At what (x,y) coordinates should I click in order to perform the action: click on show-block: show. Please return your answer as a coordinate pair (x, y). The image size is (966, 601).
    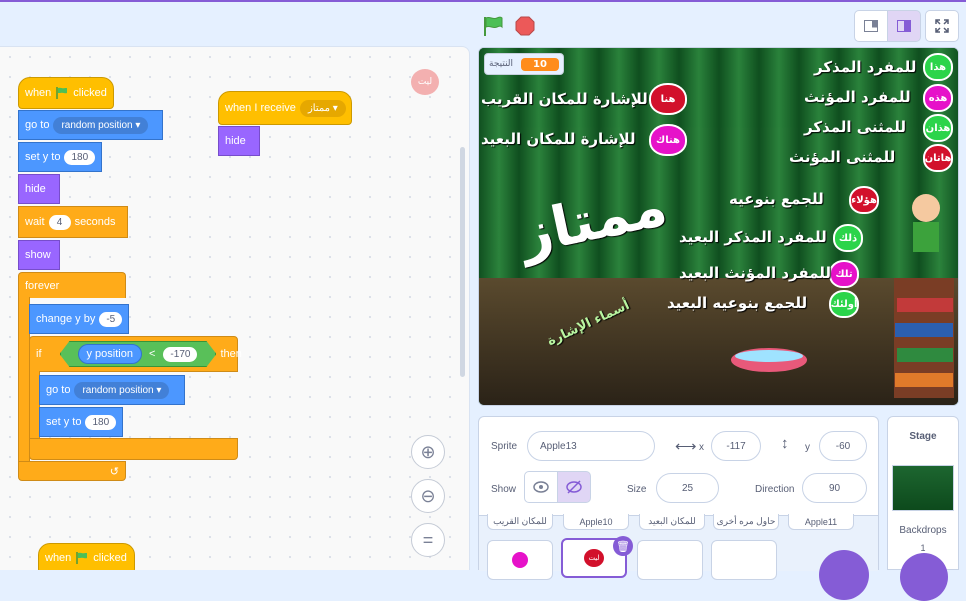
    Looking at the image, I should click on (39, 255).